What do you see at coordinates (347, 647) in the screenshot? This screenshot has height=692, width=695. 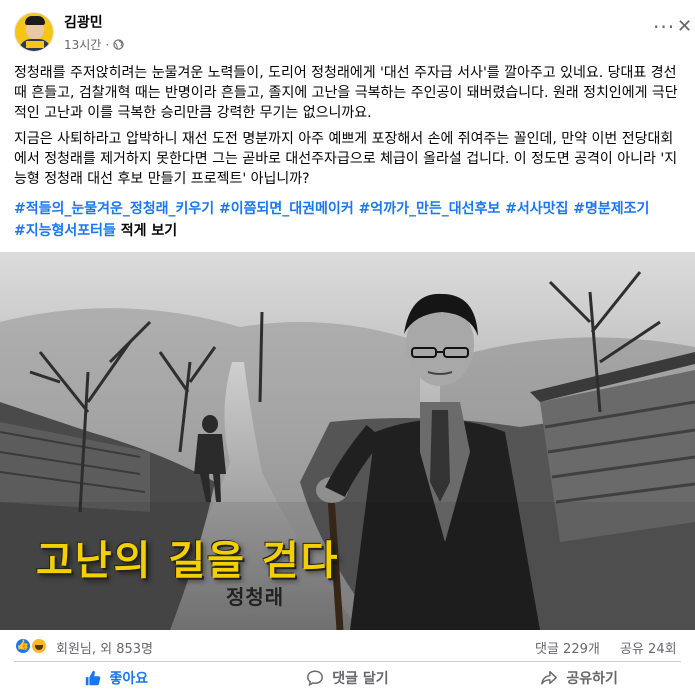 I see `post-stats: 👍 회원님, 외 853명 댓글 229개 공유 24회` at bounding box center [347, 647].